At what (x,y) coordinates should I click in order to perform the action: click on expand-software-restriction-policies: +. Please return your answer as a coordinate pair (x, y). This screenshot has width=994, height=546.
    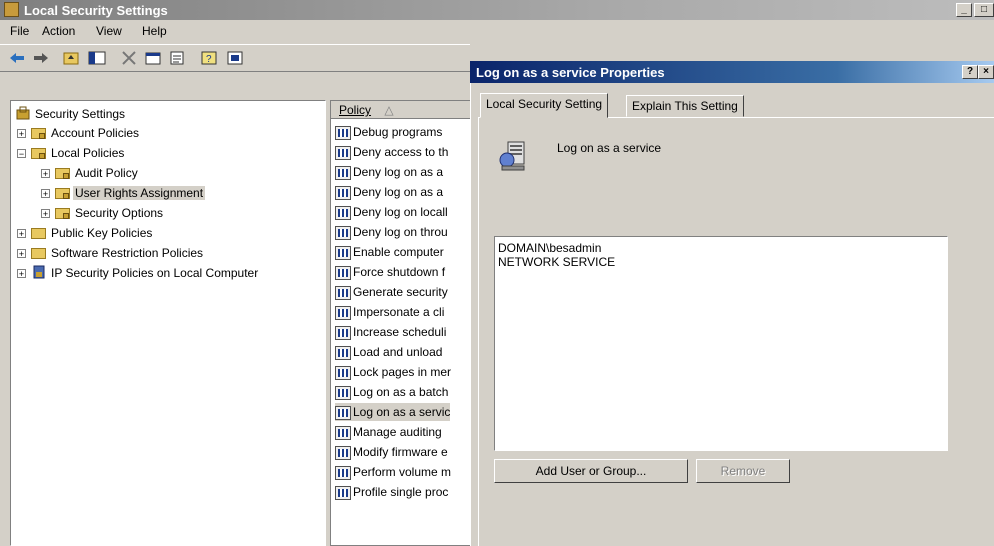
    Looking at the image, I should click on (21, 254).